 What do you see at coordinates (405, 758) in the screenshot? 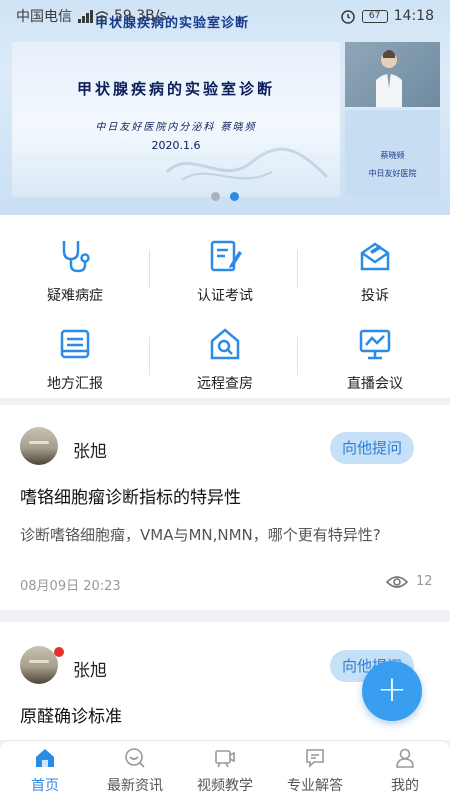
I see `profile-icon` at bounding box center [405, 758].